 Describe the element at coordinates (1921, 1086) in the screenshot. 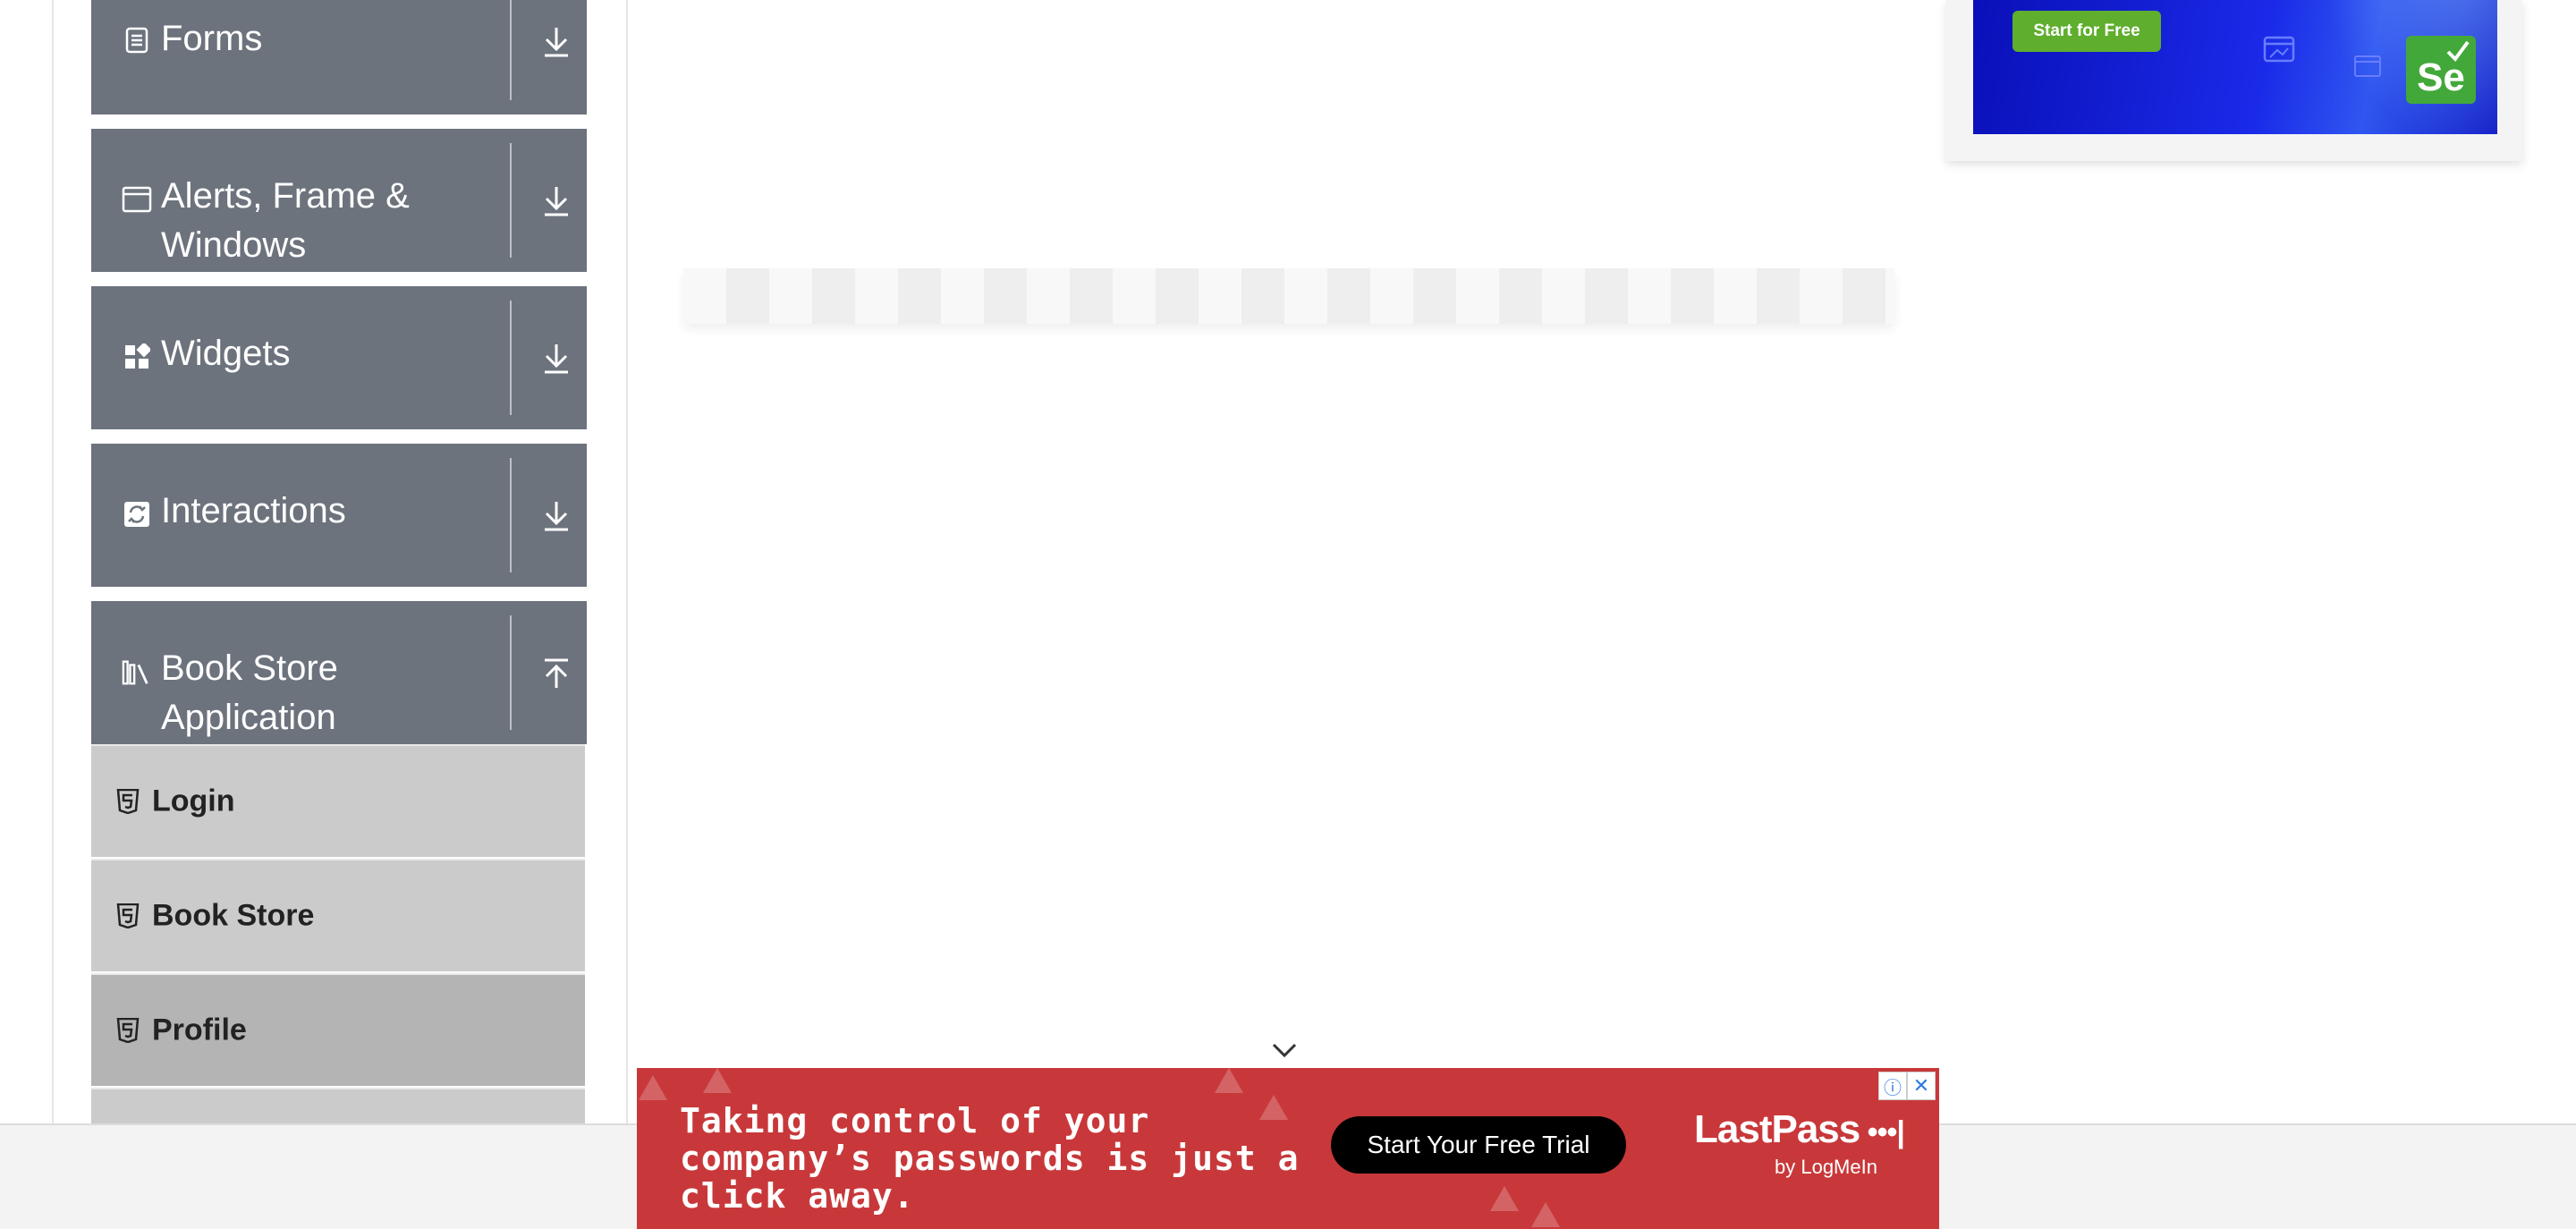

I see `close-icon: ✕` at that location.